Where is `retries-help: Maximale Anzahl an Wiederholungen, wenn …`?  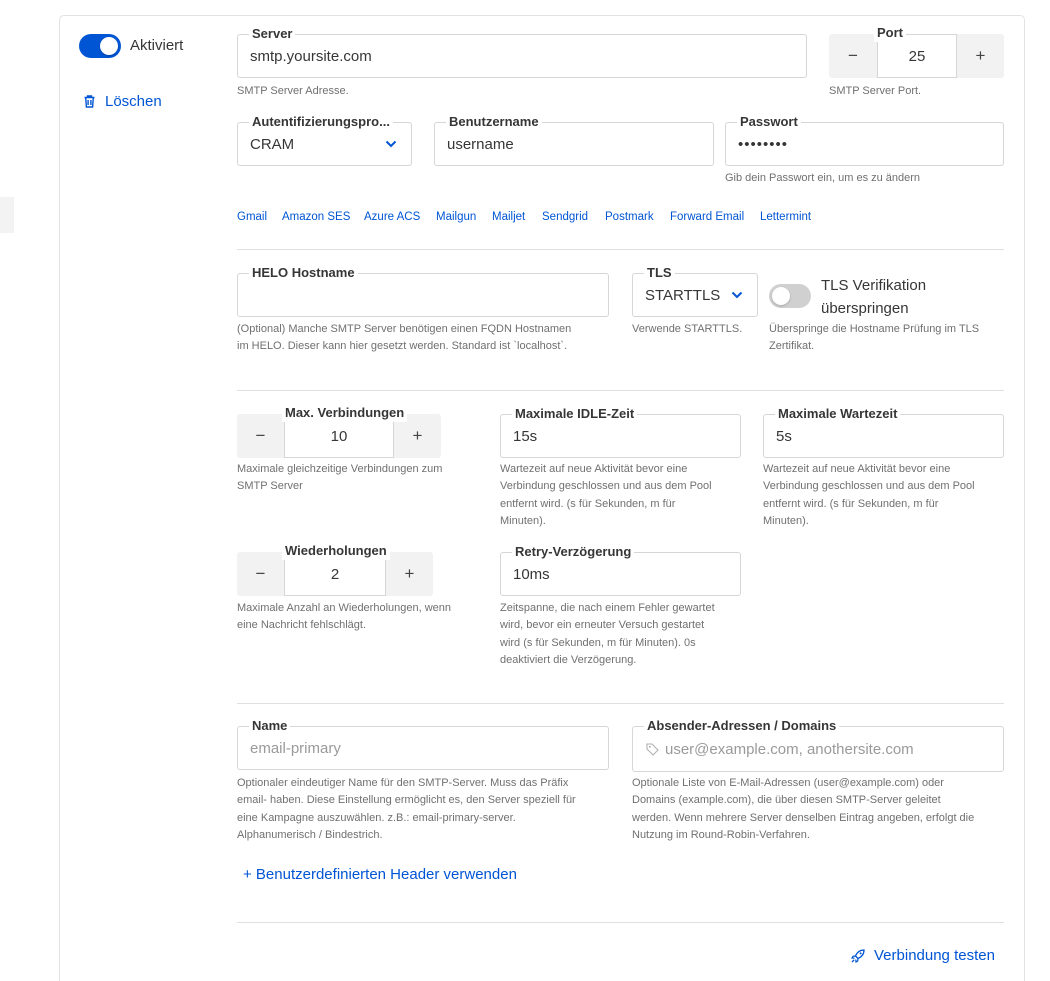 retries-help: Maximale Anzahl an Wiederholungen, wenn … is located at coordinates (344, 617).